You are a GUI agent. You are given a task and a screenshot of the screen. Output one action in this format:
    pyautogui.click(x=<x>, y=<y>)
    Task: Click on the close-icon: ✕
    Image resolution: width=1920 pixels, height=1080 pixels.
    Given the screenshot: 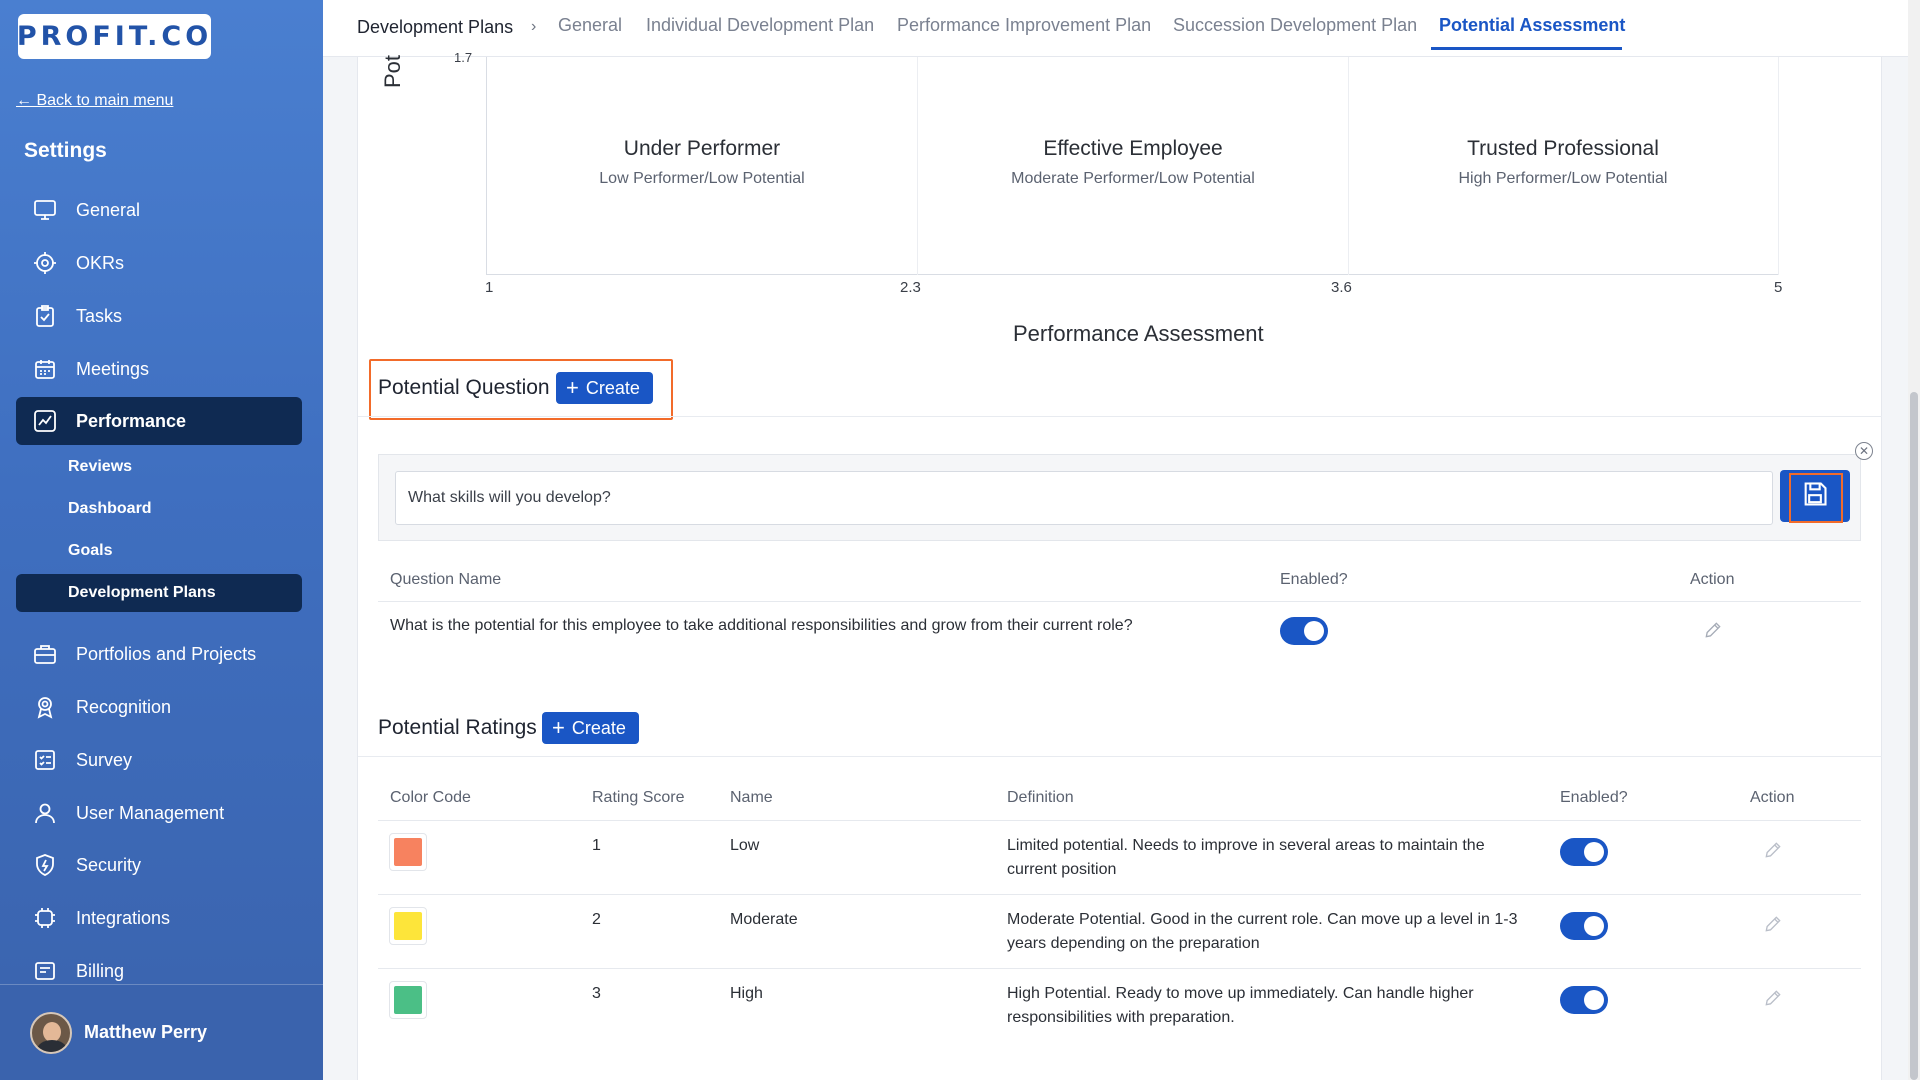 What is the action you would take?
    pyautogui.click(x=1864, y=451)
    